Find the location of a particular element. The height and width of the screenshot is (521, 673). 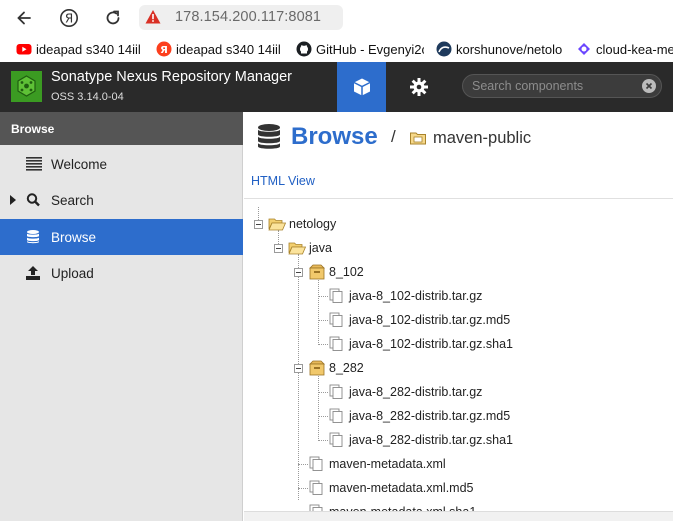

repository-name: maven-public is located at coordinates (482, 138).